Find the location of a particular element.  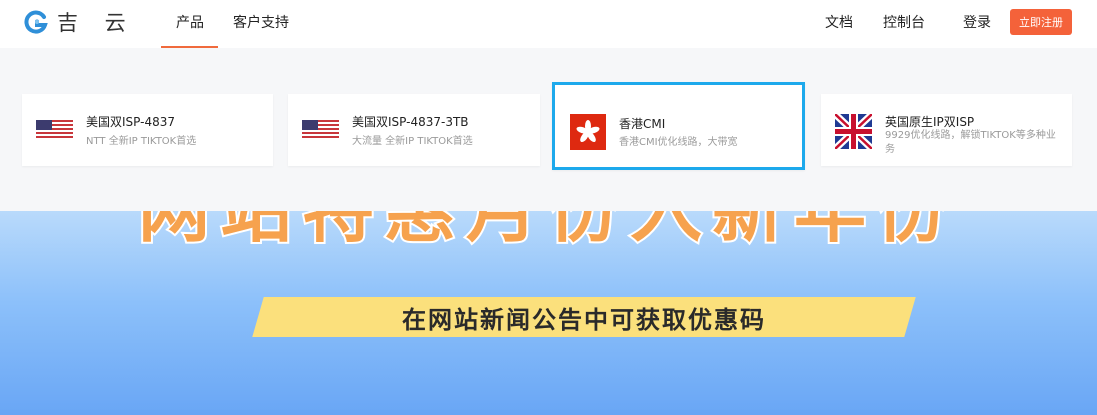

product-desc: 大流量 全新IP TIKTOK首选 is located at coordinates (412, 141).